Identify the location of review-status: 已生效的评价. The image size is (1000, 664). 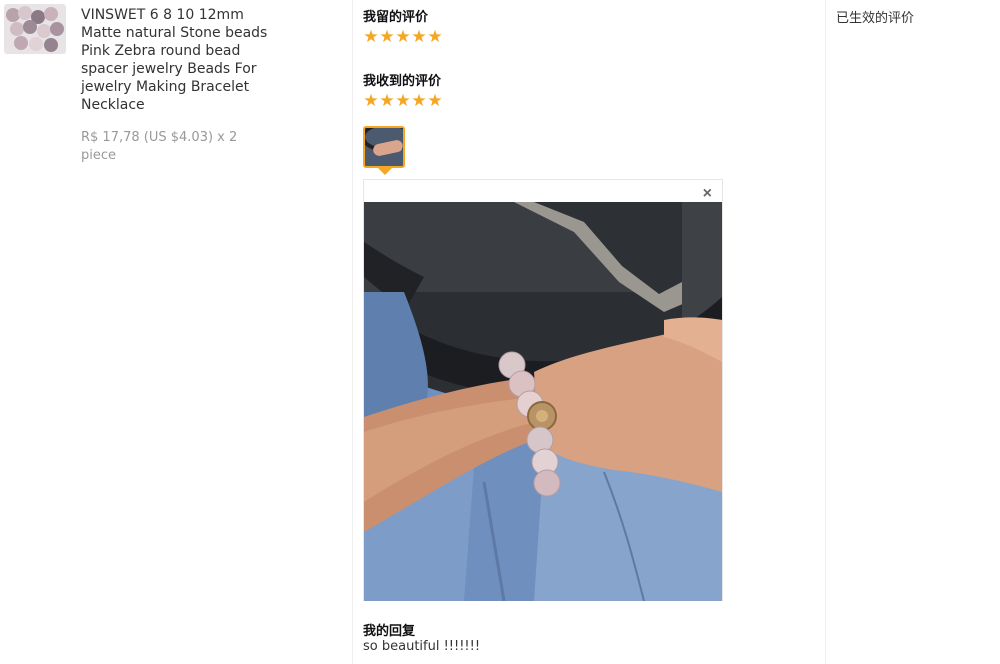
(875, 18).